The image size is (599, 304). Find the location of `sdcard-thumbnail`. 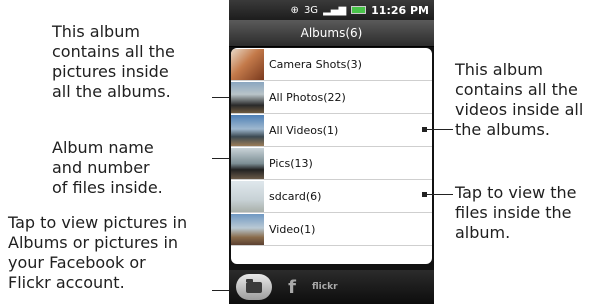

sdcard-thumbnail is located at coordinates (247, 196).